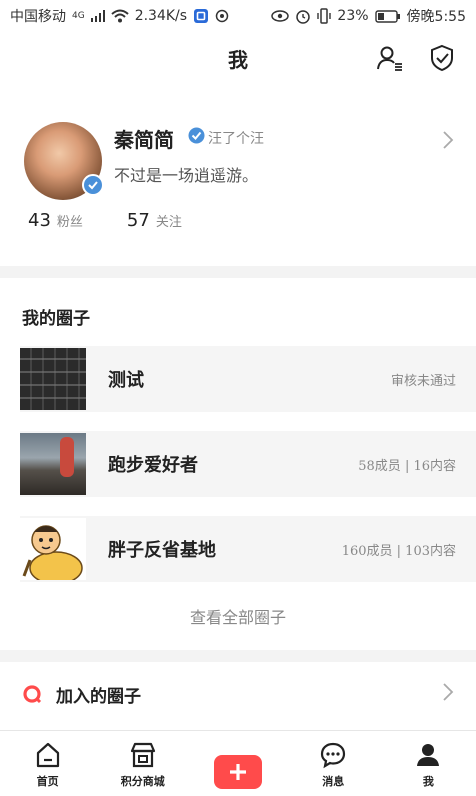 The image size is (476, 796). What do you see at coordinates (186, 175) in the screenshot?
I see `user-bio: 不过是一场逍遥游。` at bounding box center [186, 175].